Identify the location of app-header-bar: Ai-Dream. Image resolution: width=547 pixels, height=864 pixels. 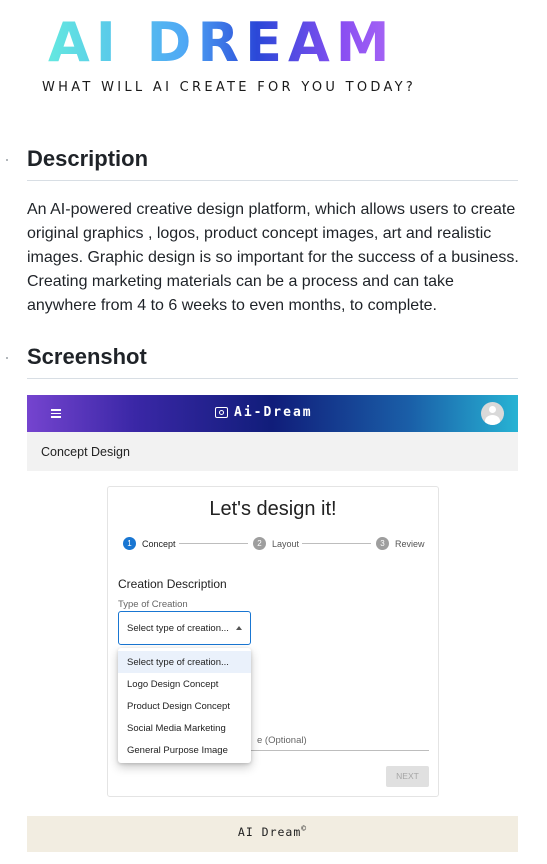
(272, 413).